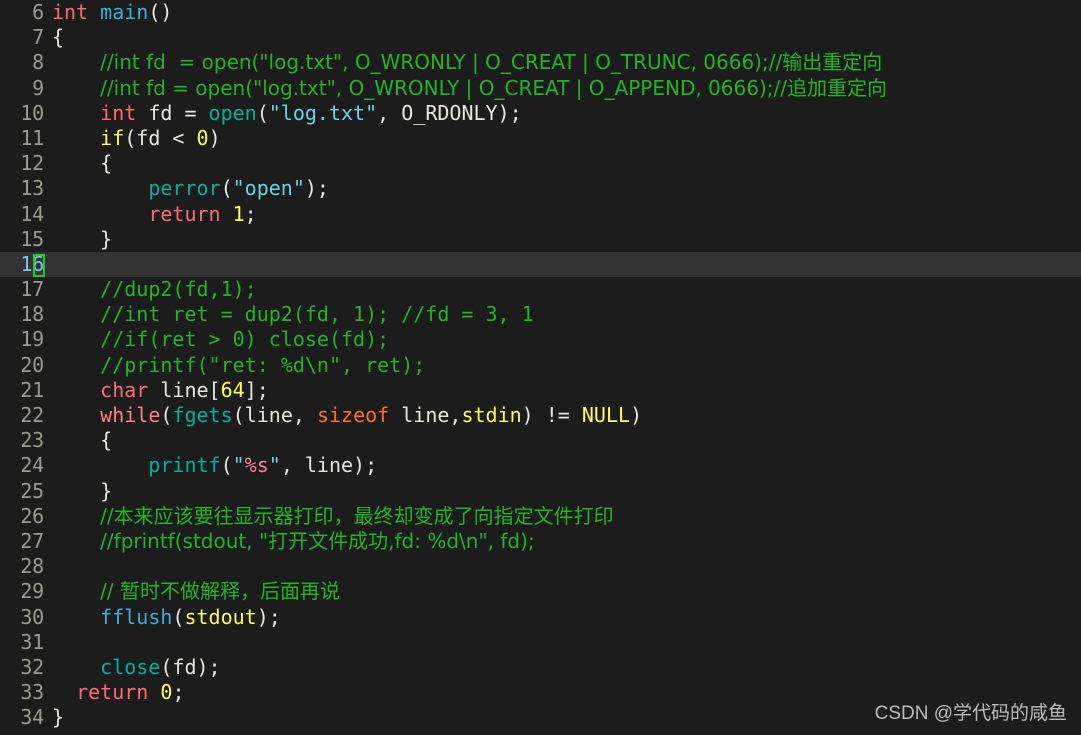 This screenshot has width=1081, height=735. I want to click on code-line: 20 //printf("ret: %d\n", ret);, so click(540, 365).